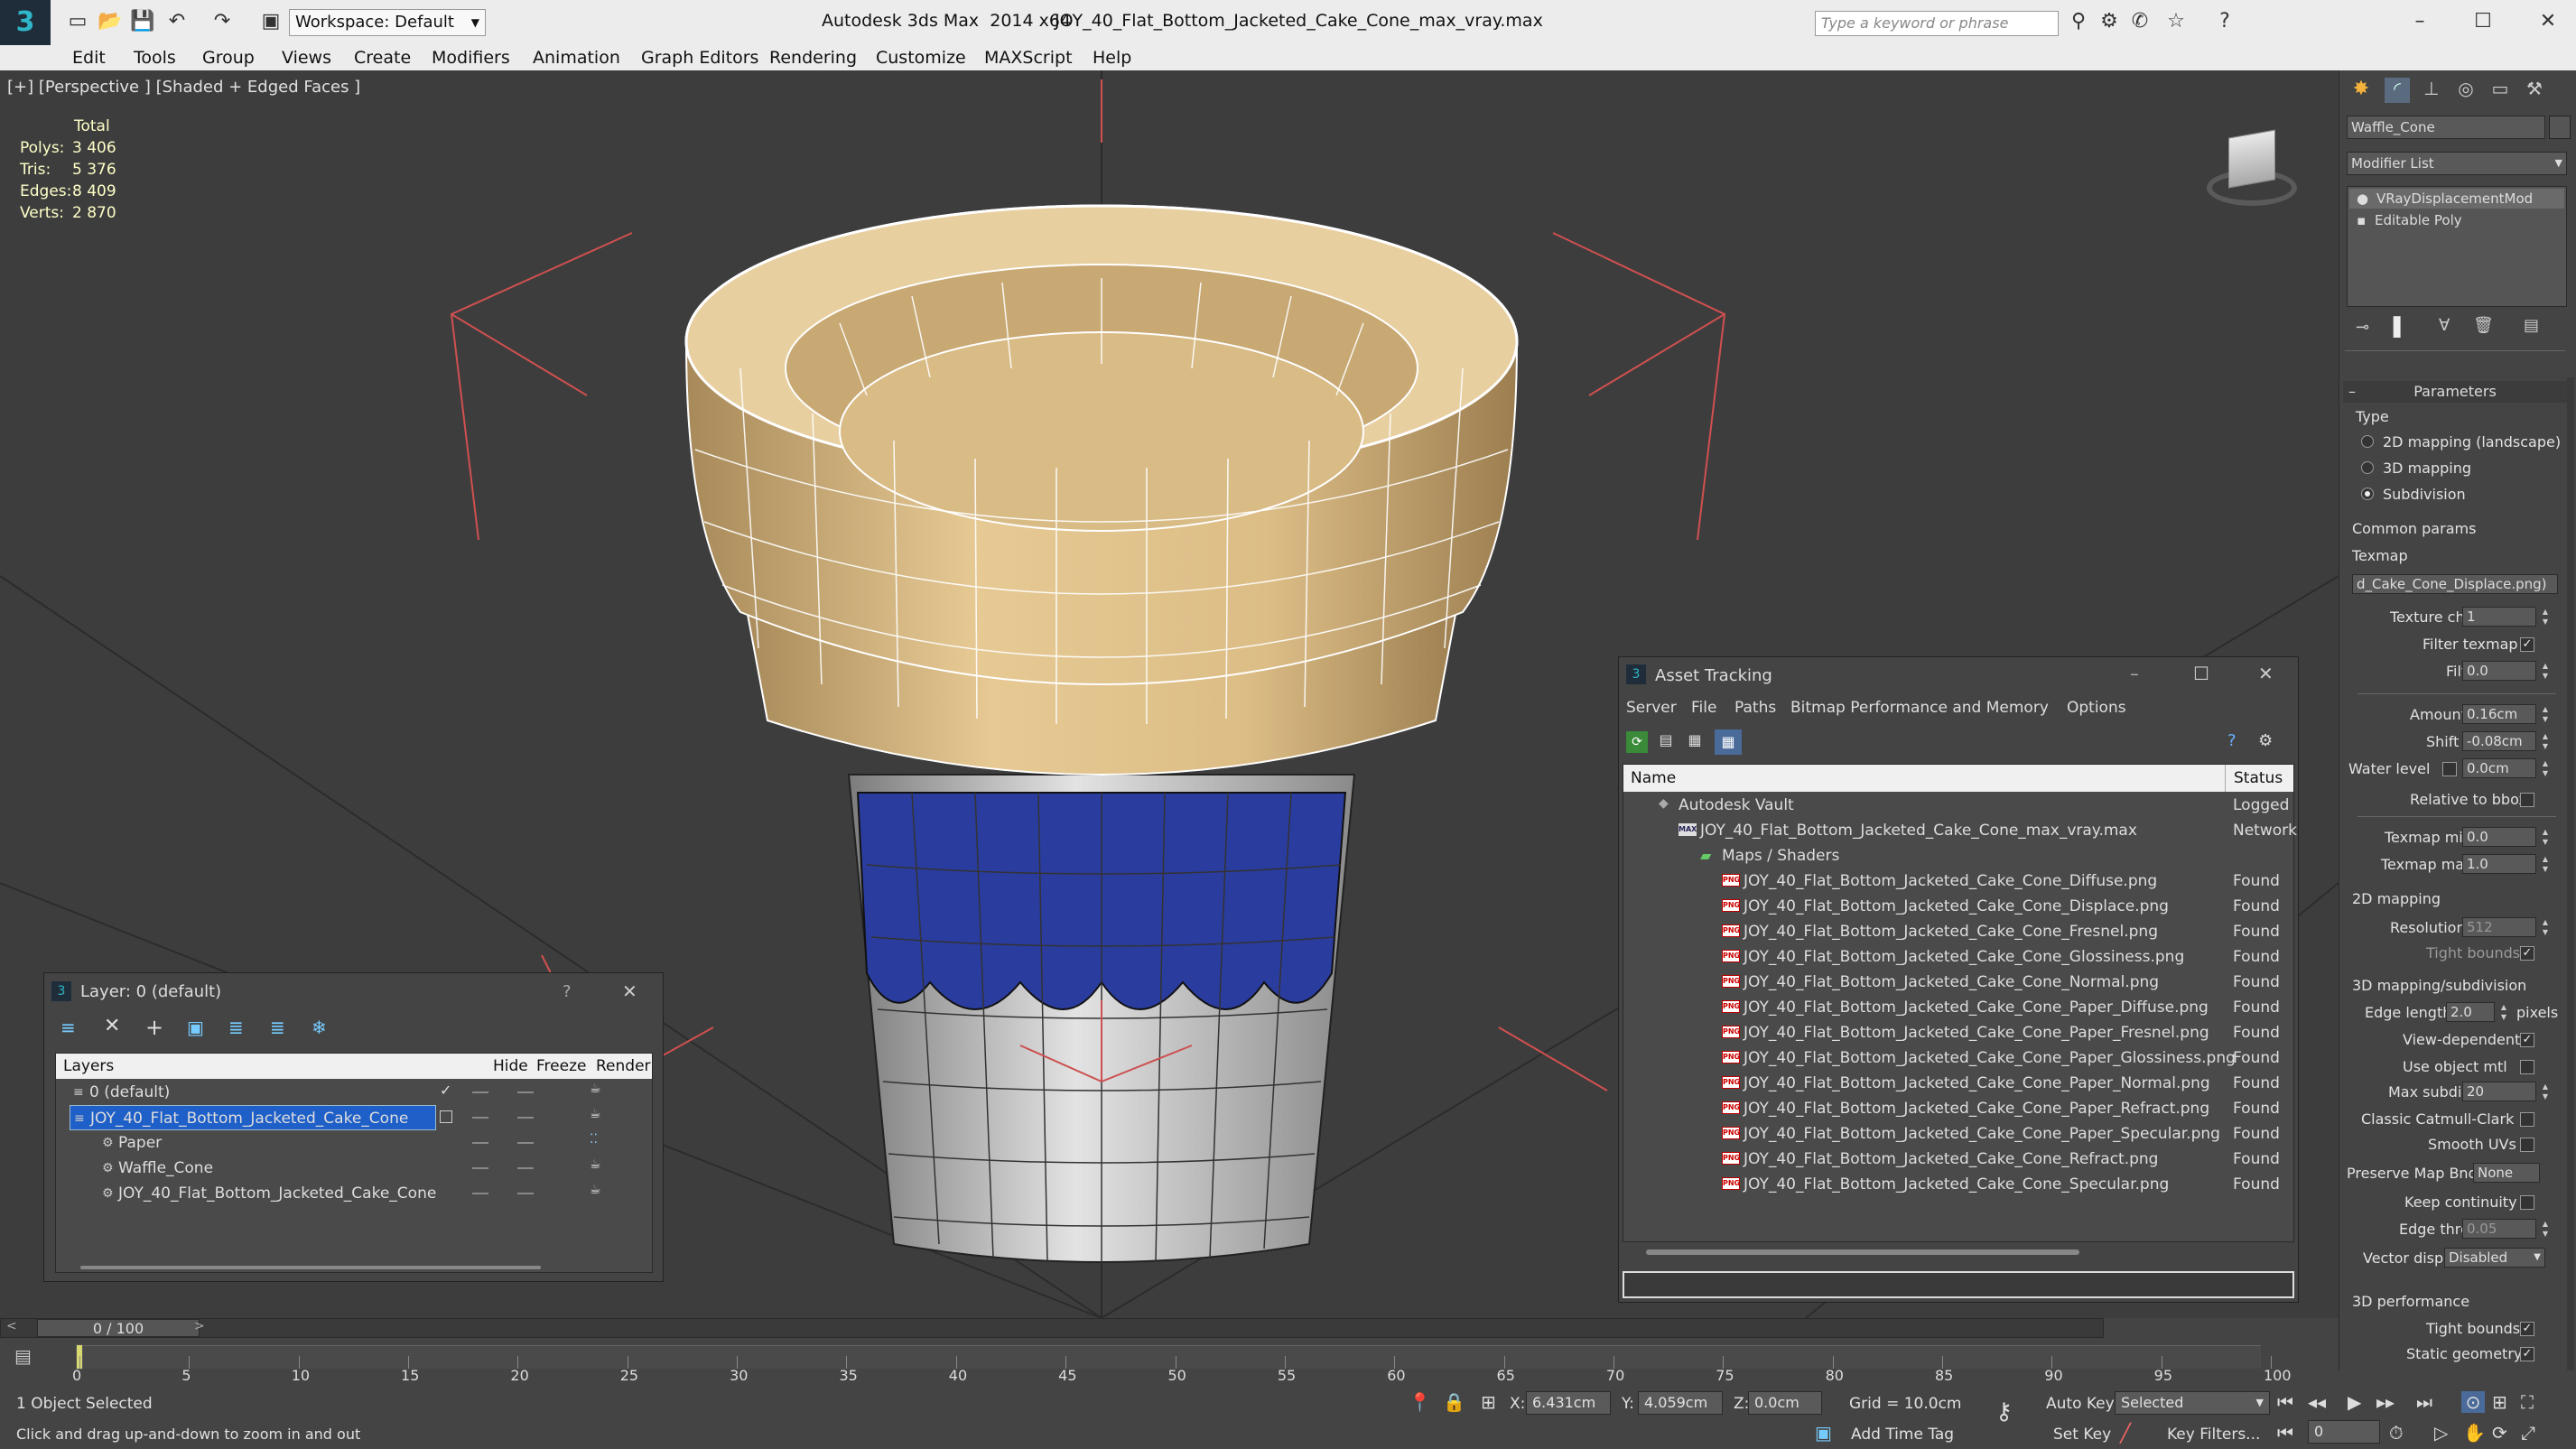 The height and width of the screenshot is (1449, 2576). What do you see at coordinates (1454, 1402) in the screenshot?
I see `lock-selection-icon: 🔒` at bounding box center [1454, 1402].